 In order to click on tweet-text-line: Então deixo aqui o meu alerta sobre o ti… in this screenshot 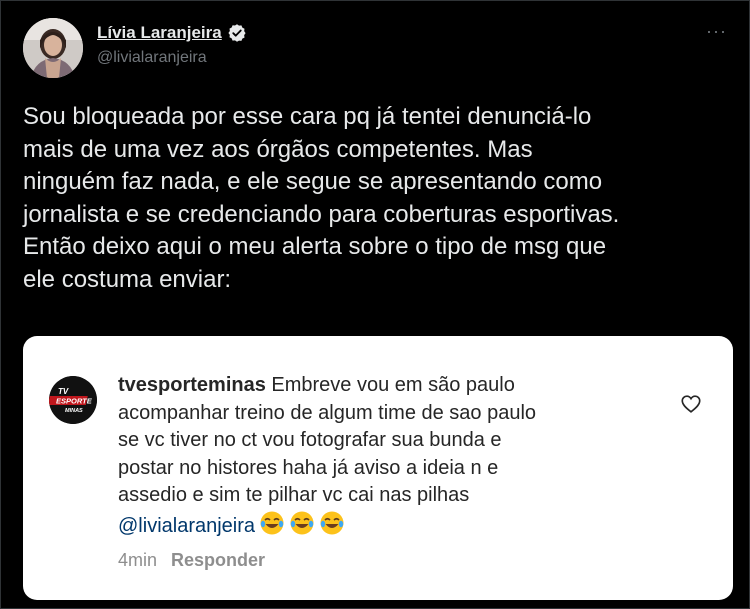, I will do `click(315, 246)`.